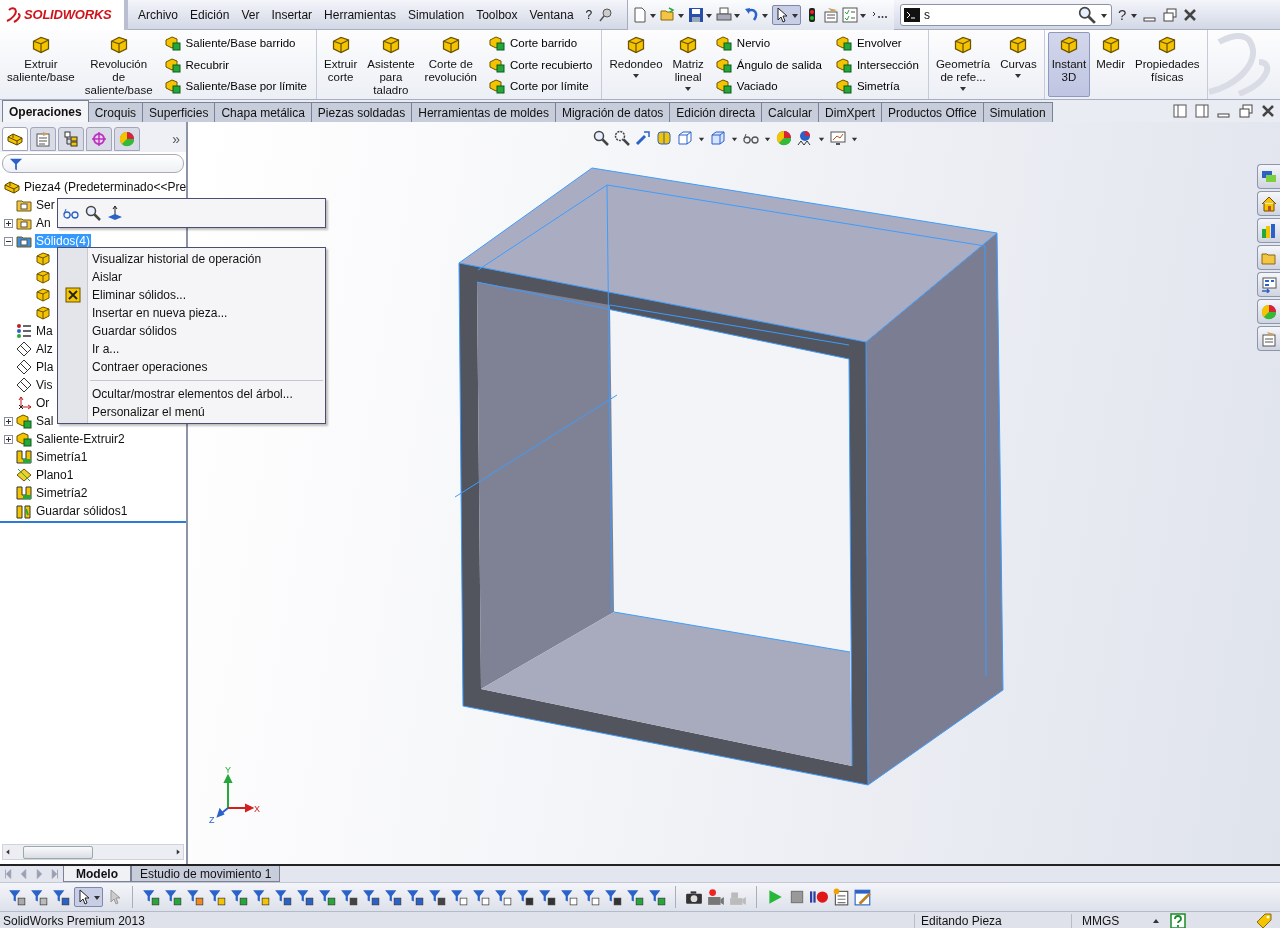  Describe the element at coordinates (45, 421) in the screenshot. I see `tree-item: Sal` at that location.